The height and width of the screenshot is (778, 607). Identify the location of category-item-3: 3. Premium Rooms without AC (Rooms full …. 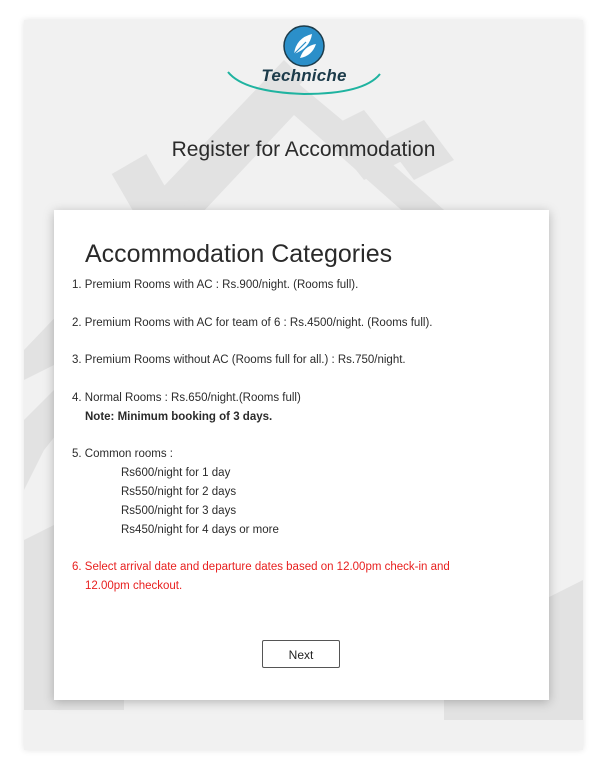
(239, 360).